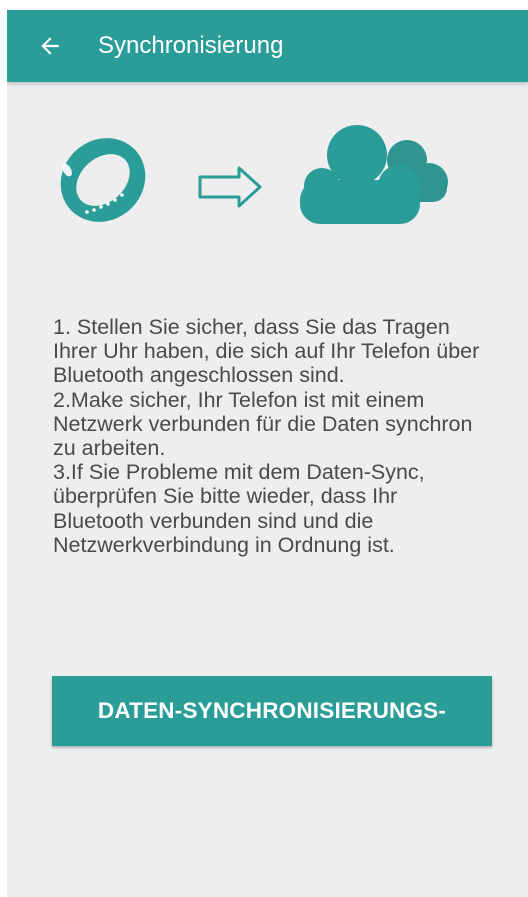 This screenshot has height=897, width=528. I want to click on arrow-left-icon, so click(50, 46).